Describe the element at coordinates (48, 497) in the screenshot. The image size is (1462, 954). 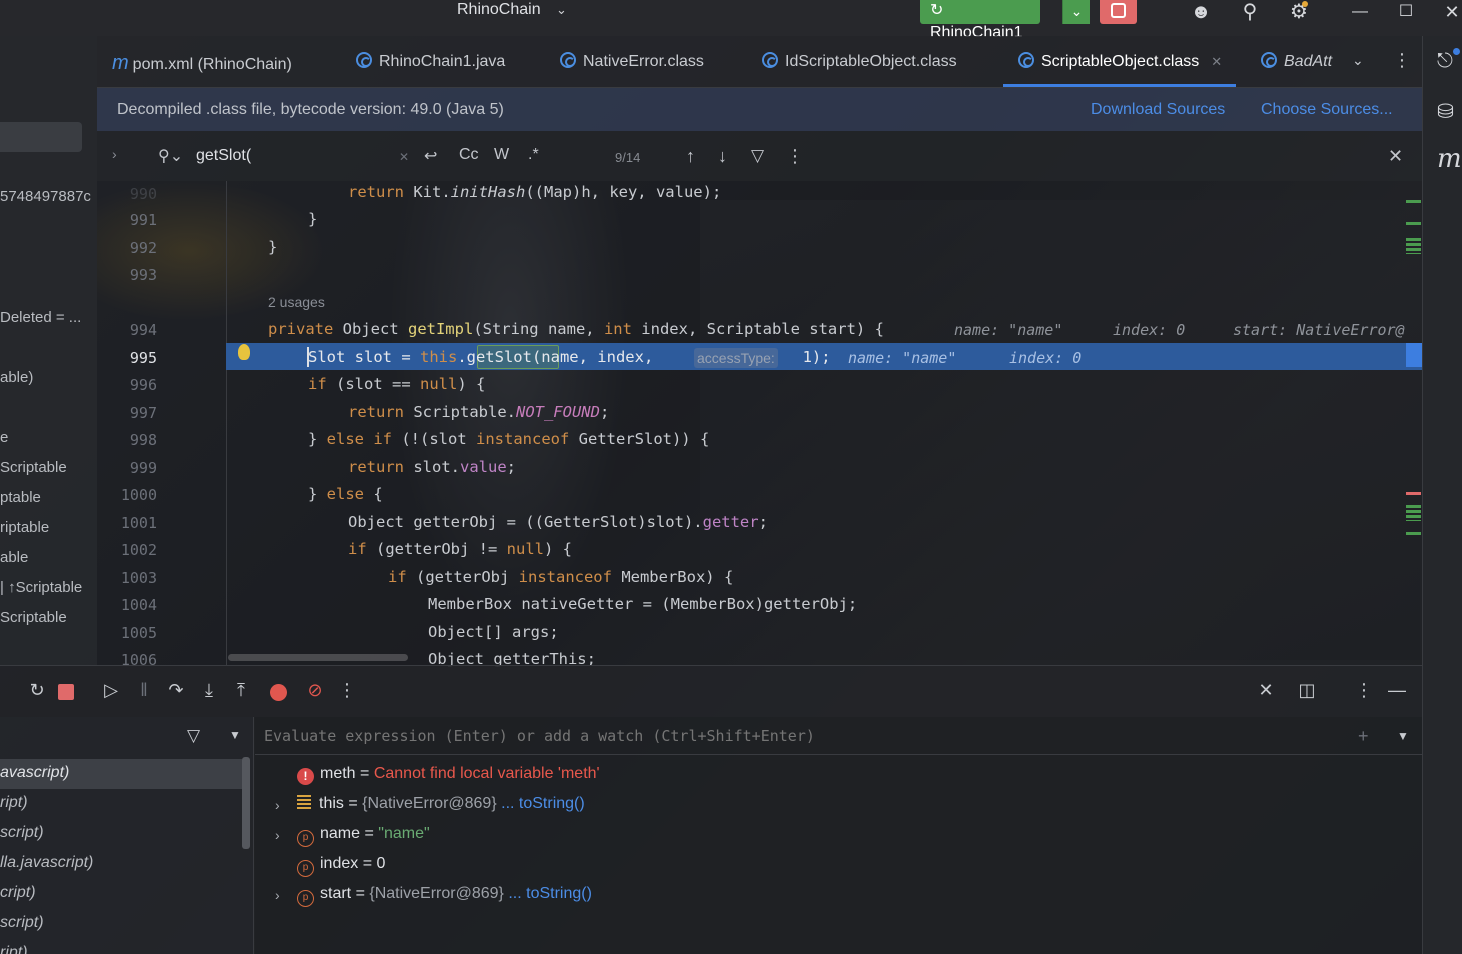
I see `project-panel-item: ptable` at that location.